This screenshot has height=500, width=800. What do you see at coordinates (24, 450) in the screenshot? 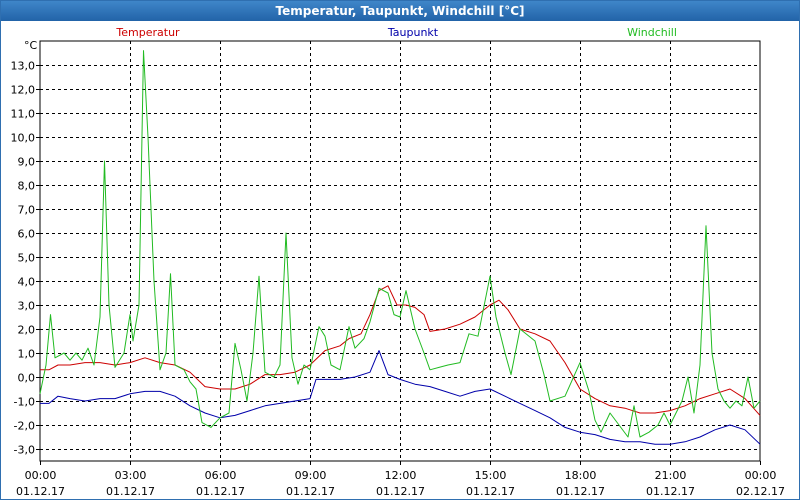
I see `y-tick-label: -3,0` at bounding box center [24, 450].